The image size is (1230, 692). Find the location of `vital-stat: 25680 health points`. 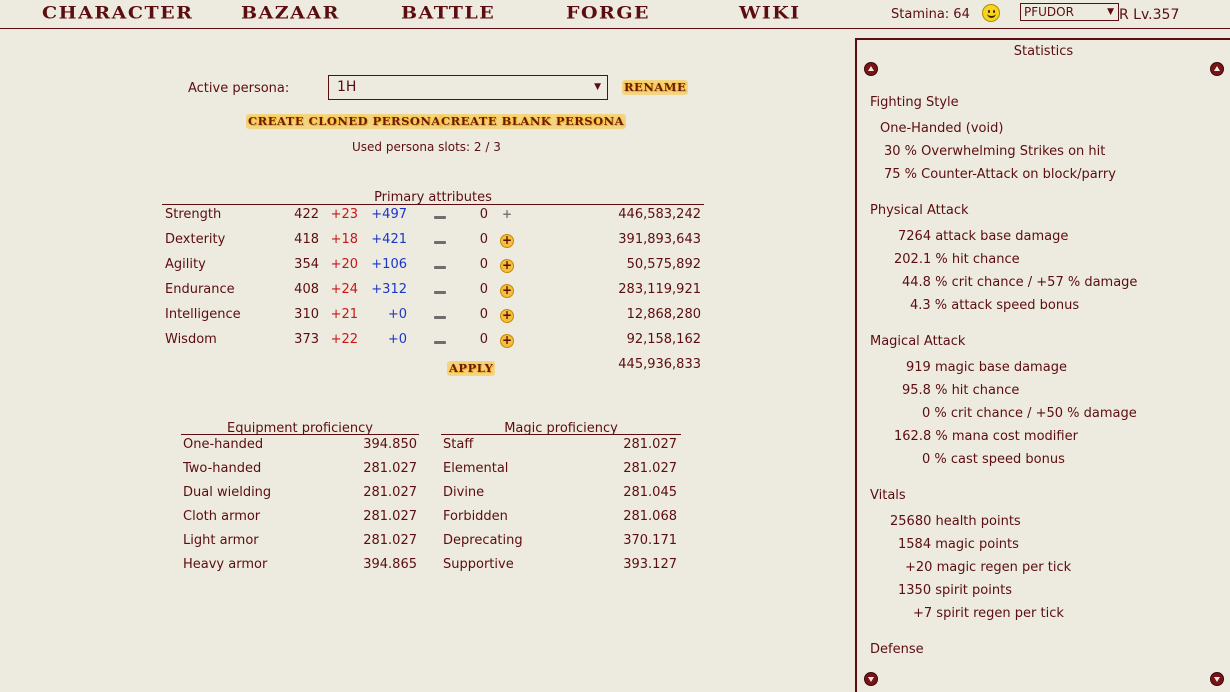

vital-stat: 25680 health points is located at coordinates (955, 521).